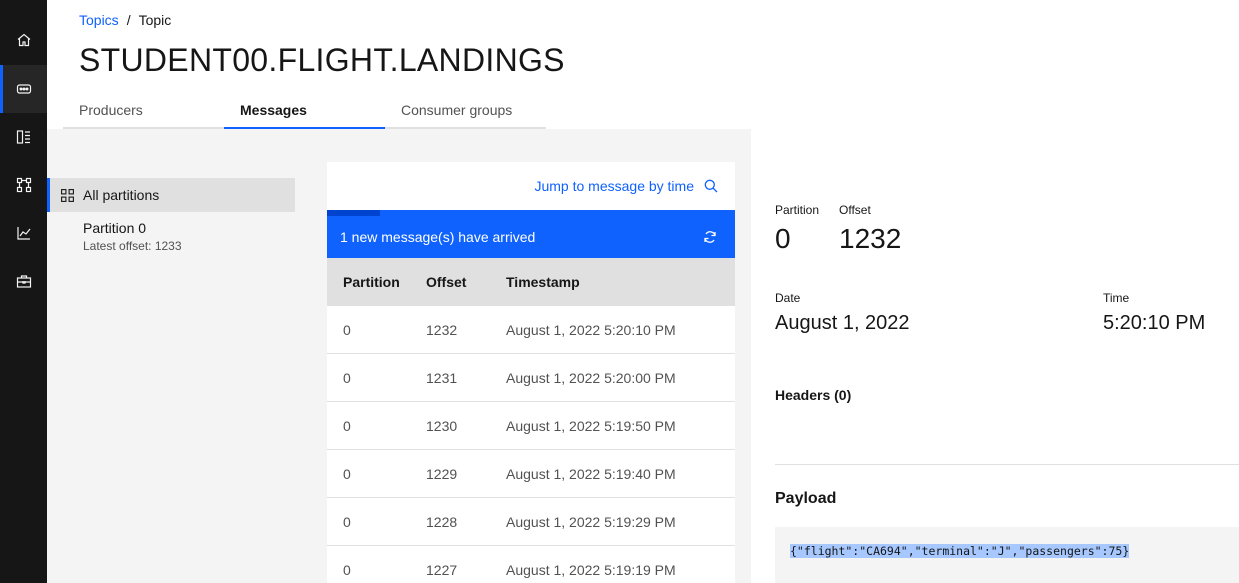 The height and width of the screenshot is (583, 1239). Describe the element at coordinates (442, 473) in the screenshot. I see `cell-offset: 1229` at that location.